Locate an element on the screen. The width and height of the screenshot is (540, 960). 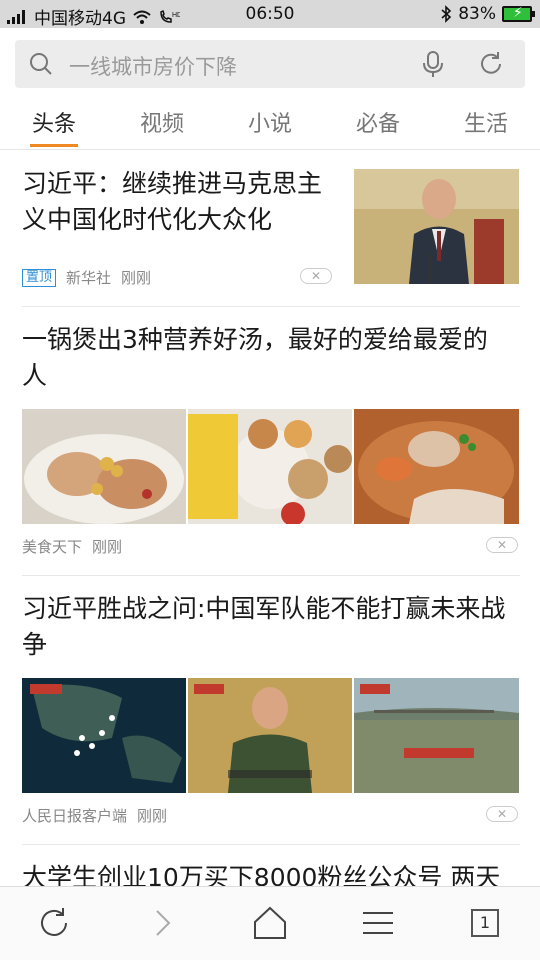
article-2-title-line2: 人 is located at coordinates (34, 376).